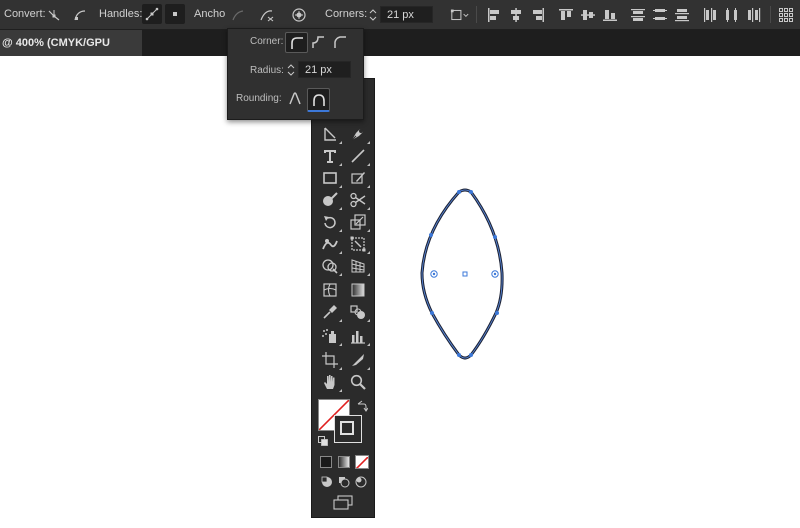 The height and width of the screenshot is (528, 800). I want to click on anchor-remove-icon, so click(238, 15).